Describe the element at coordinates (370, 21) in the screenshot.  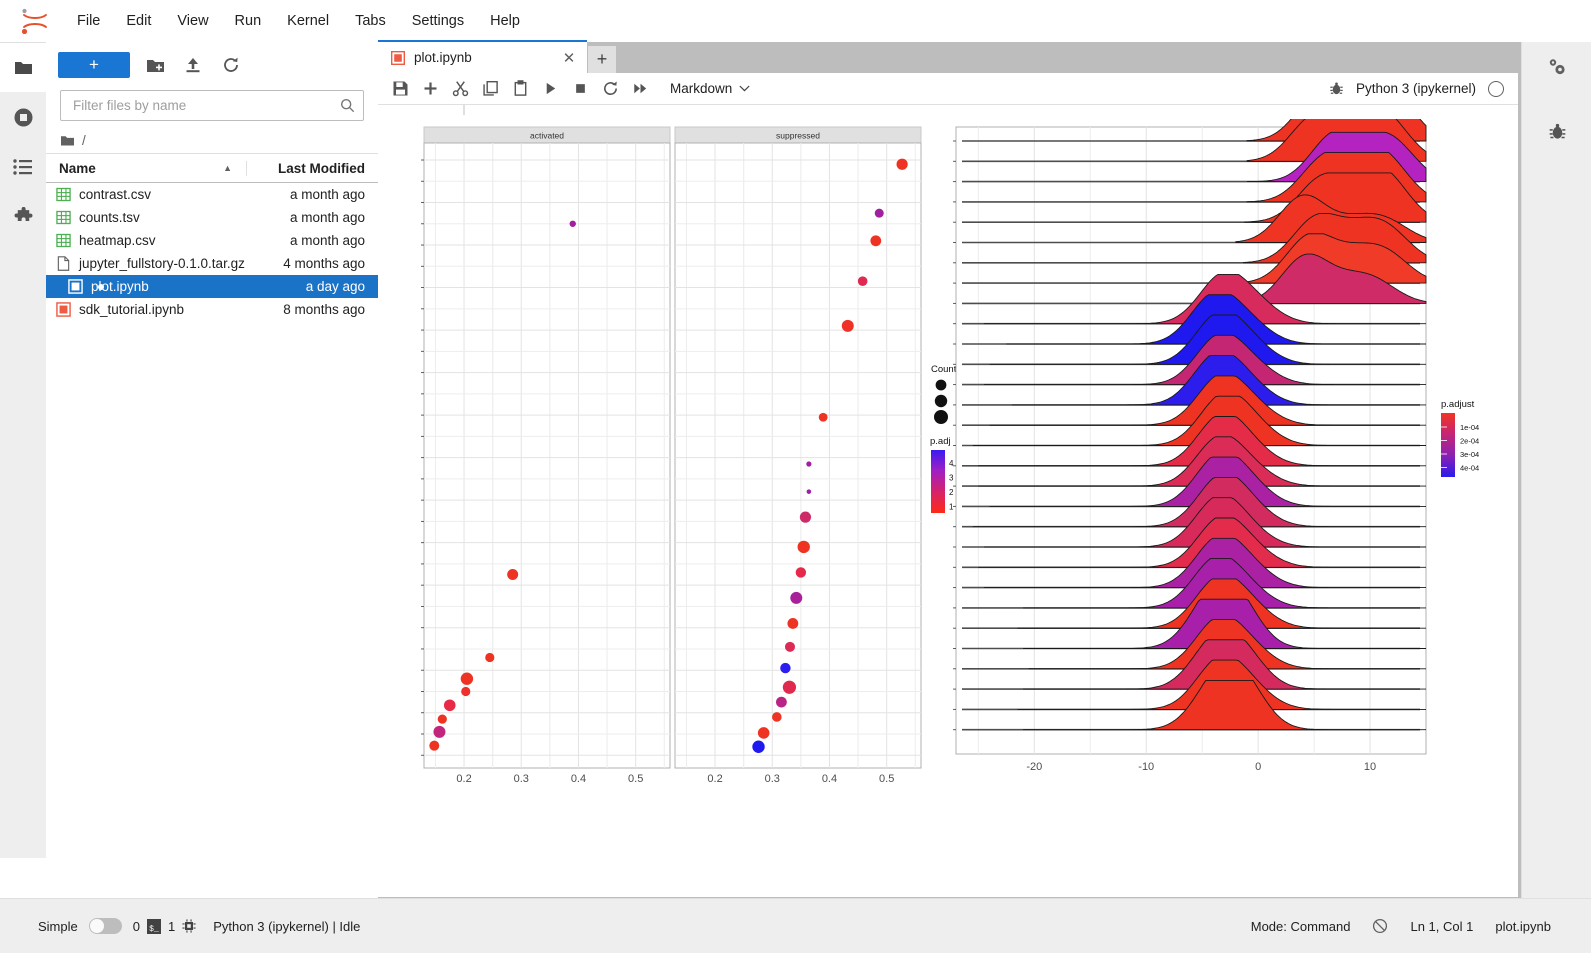
I see `menu-tabs: Tabs` at that location.